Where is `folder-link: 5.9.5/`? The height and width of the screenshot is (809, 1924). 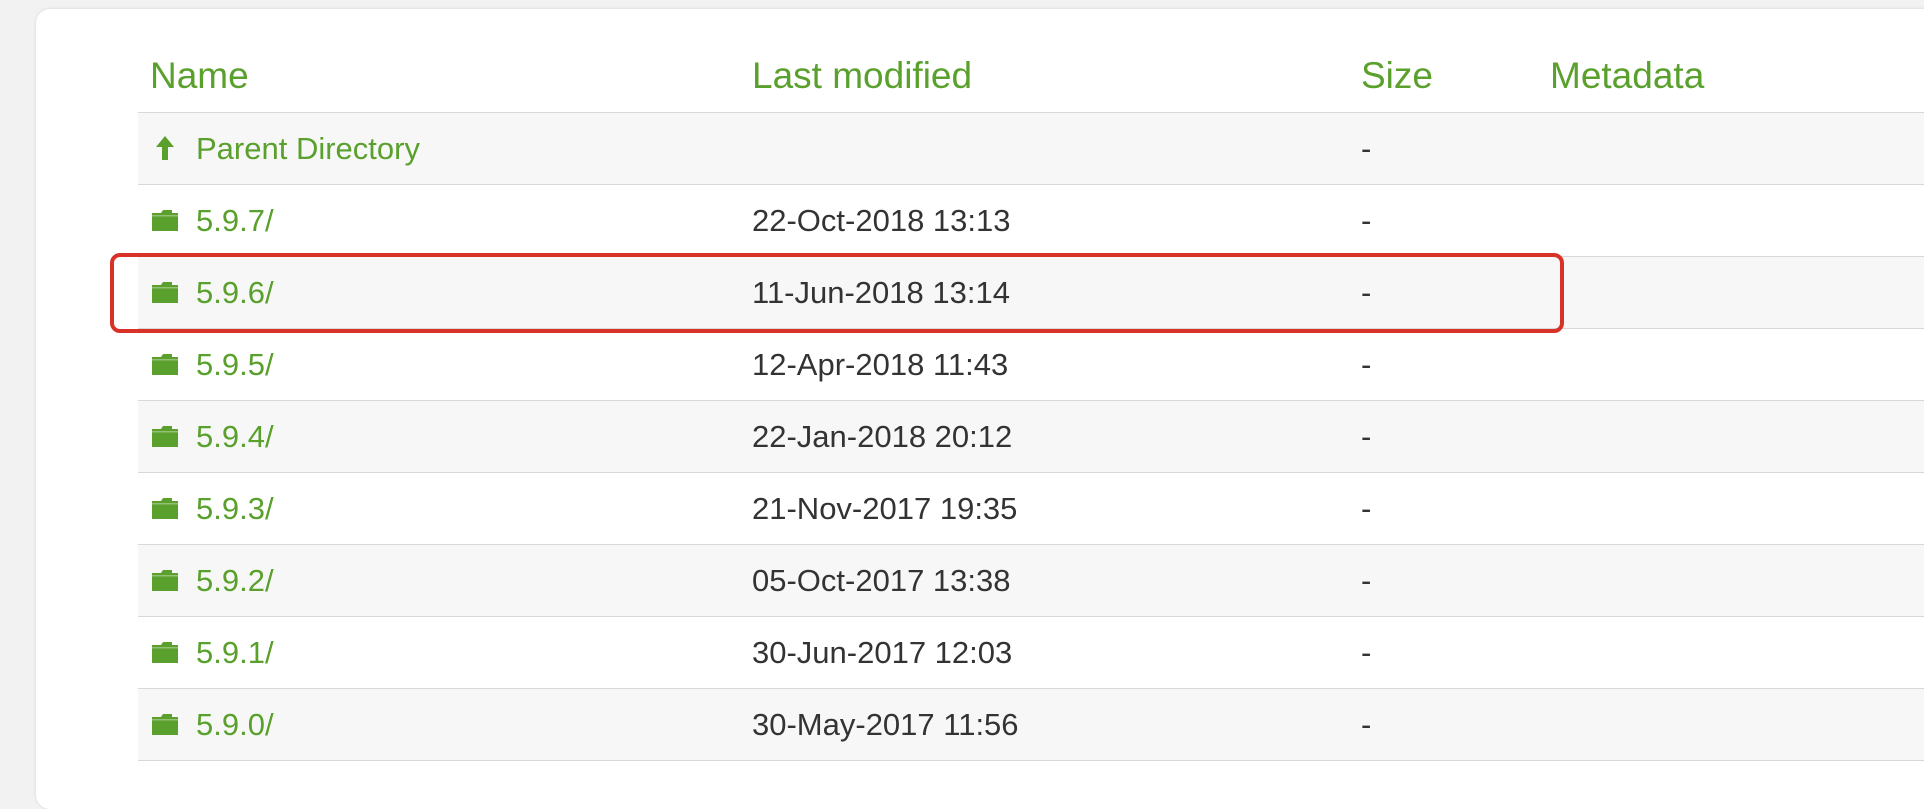
folder-link: 5.9.5/ is located at coordinates (235, 364).